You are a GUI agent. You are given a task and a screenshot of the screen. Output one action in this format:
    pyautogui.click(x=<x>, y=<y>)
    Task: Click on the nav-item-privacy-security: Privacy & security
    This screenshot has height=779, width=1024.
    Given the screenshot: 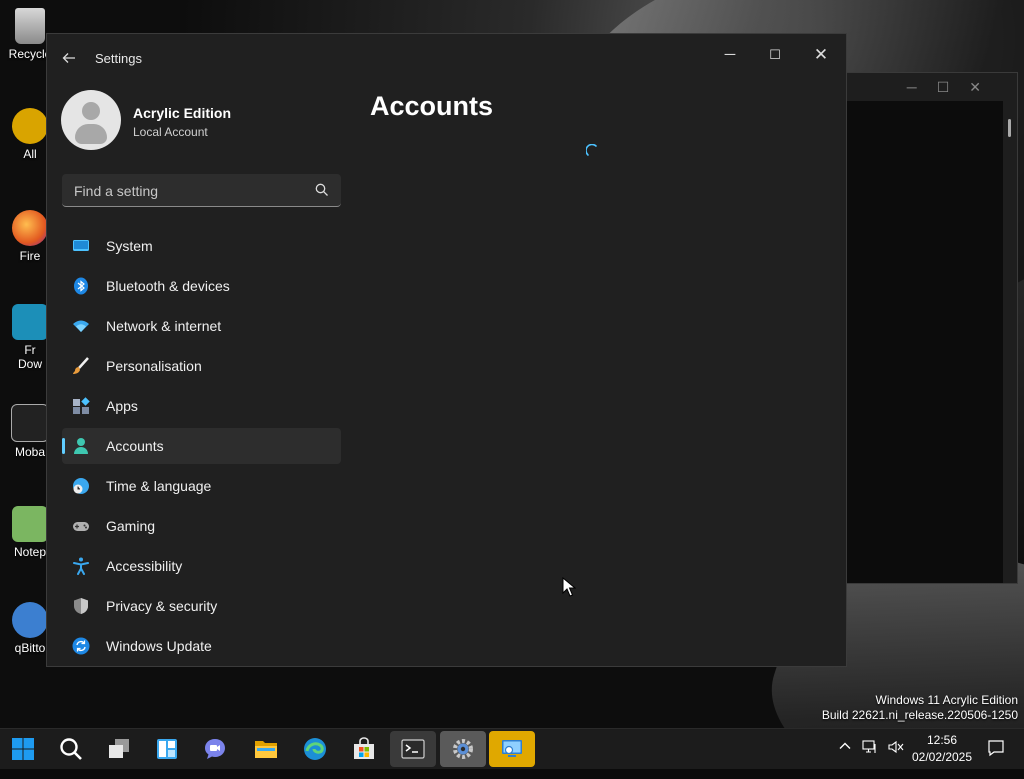 What is the action you would take?
    pyautogui.click(x=201, y=606)
    